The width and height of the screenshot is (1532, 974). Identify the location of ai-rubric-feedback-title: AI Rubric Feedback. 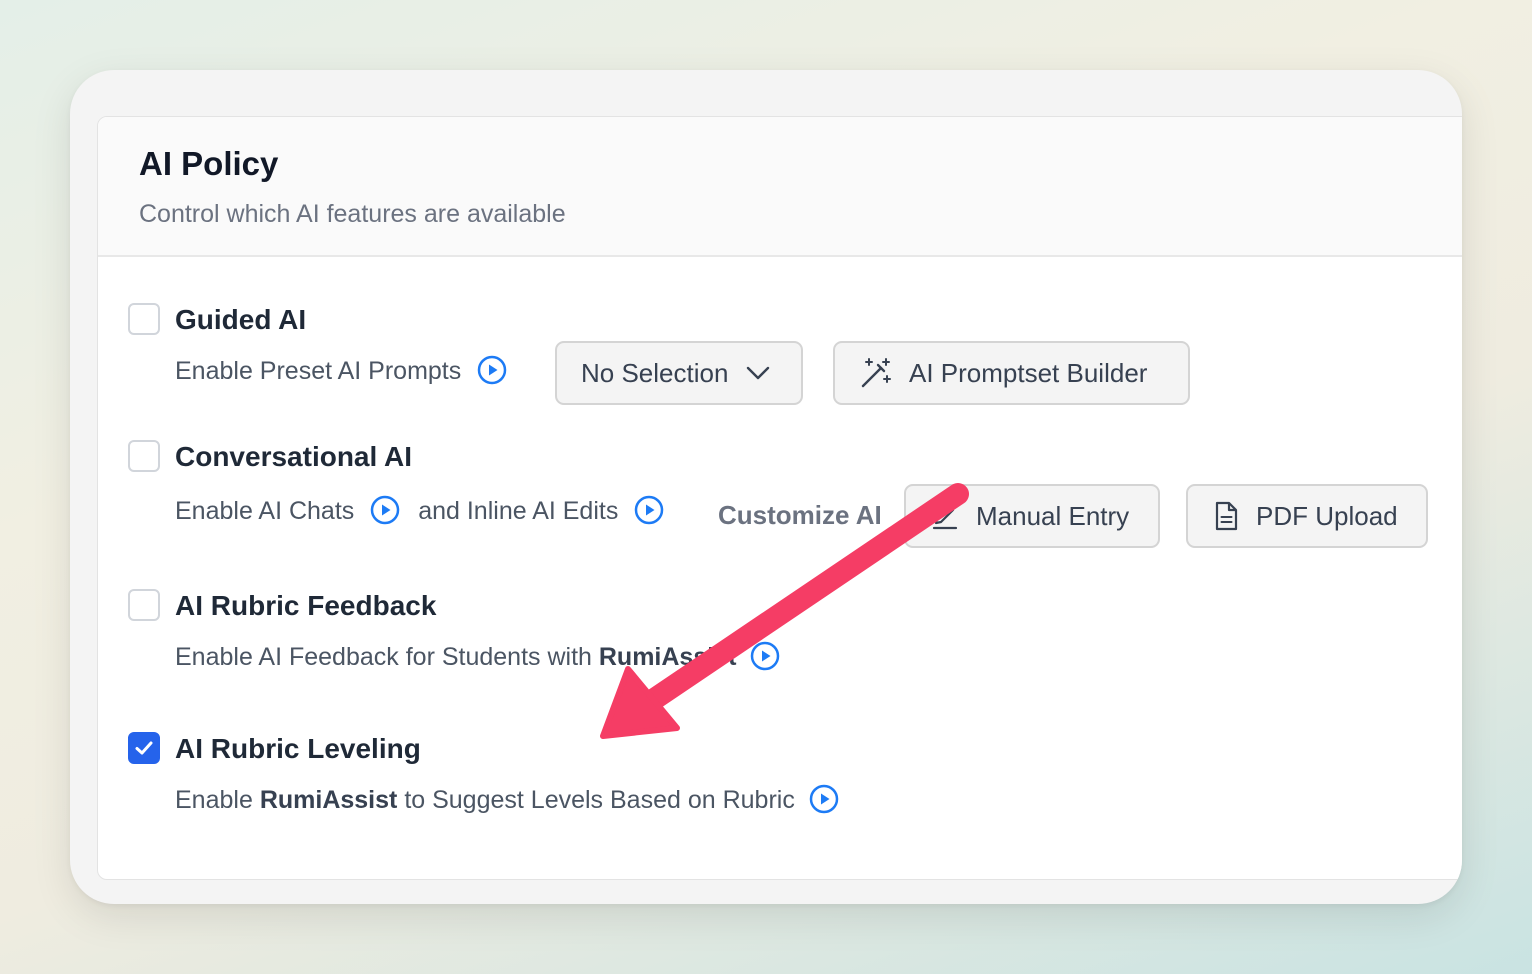
(306, 605).